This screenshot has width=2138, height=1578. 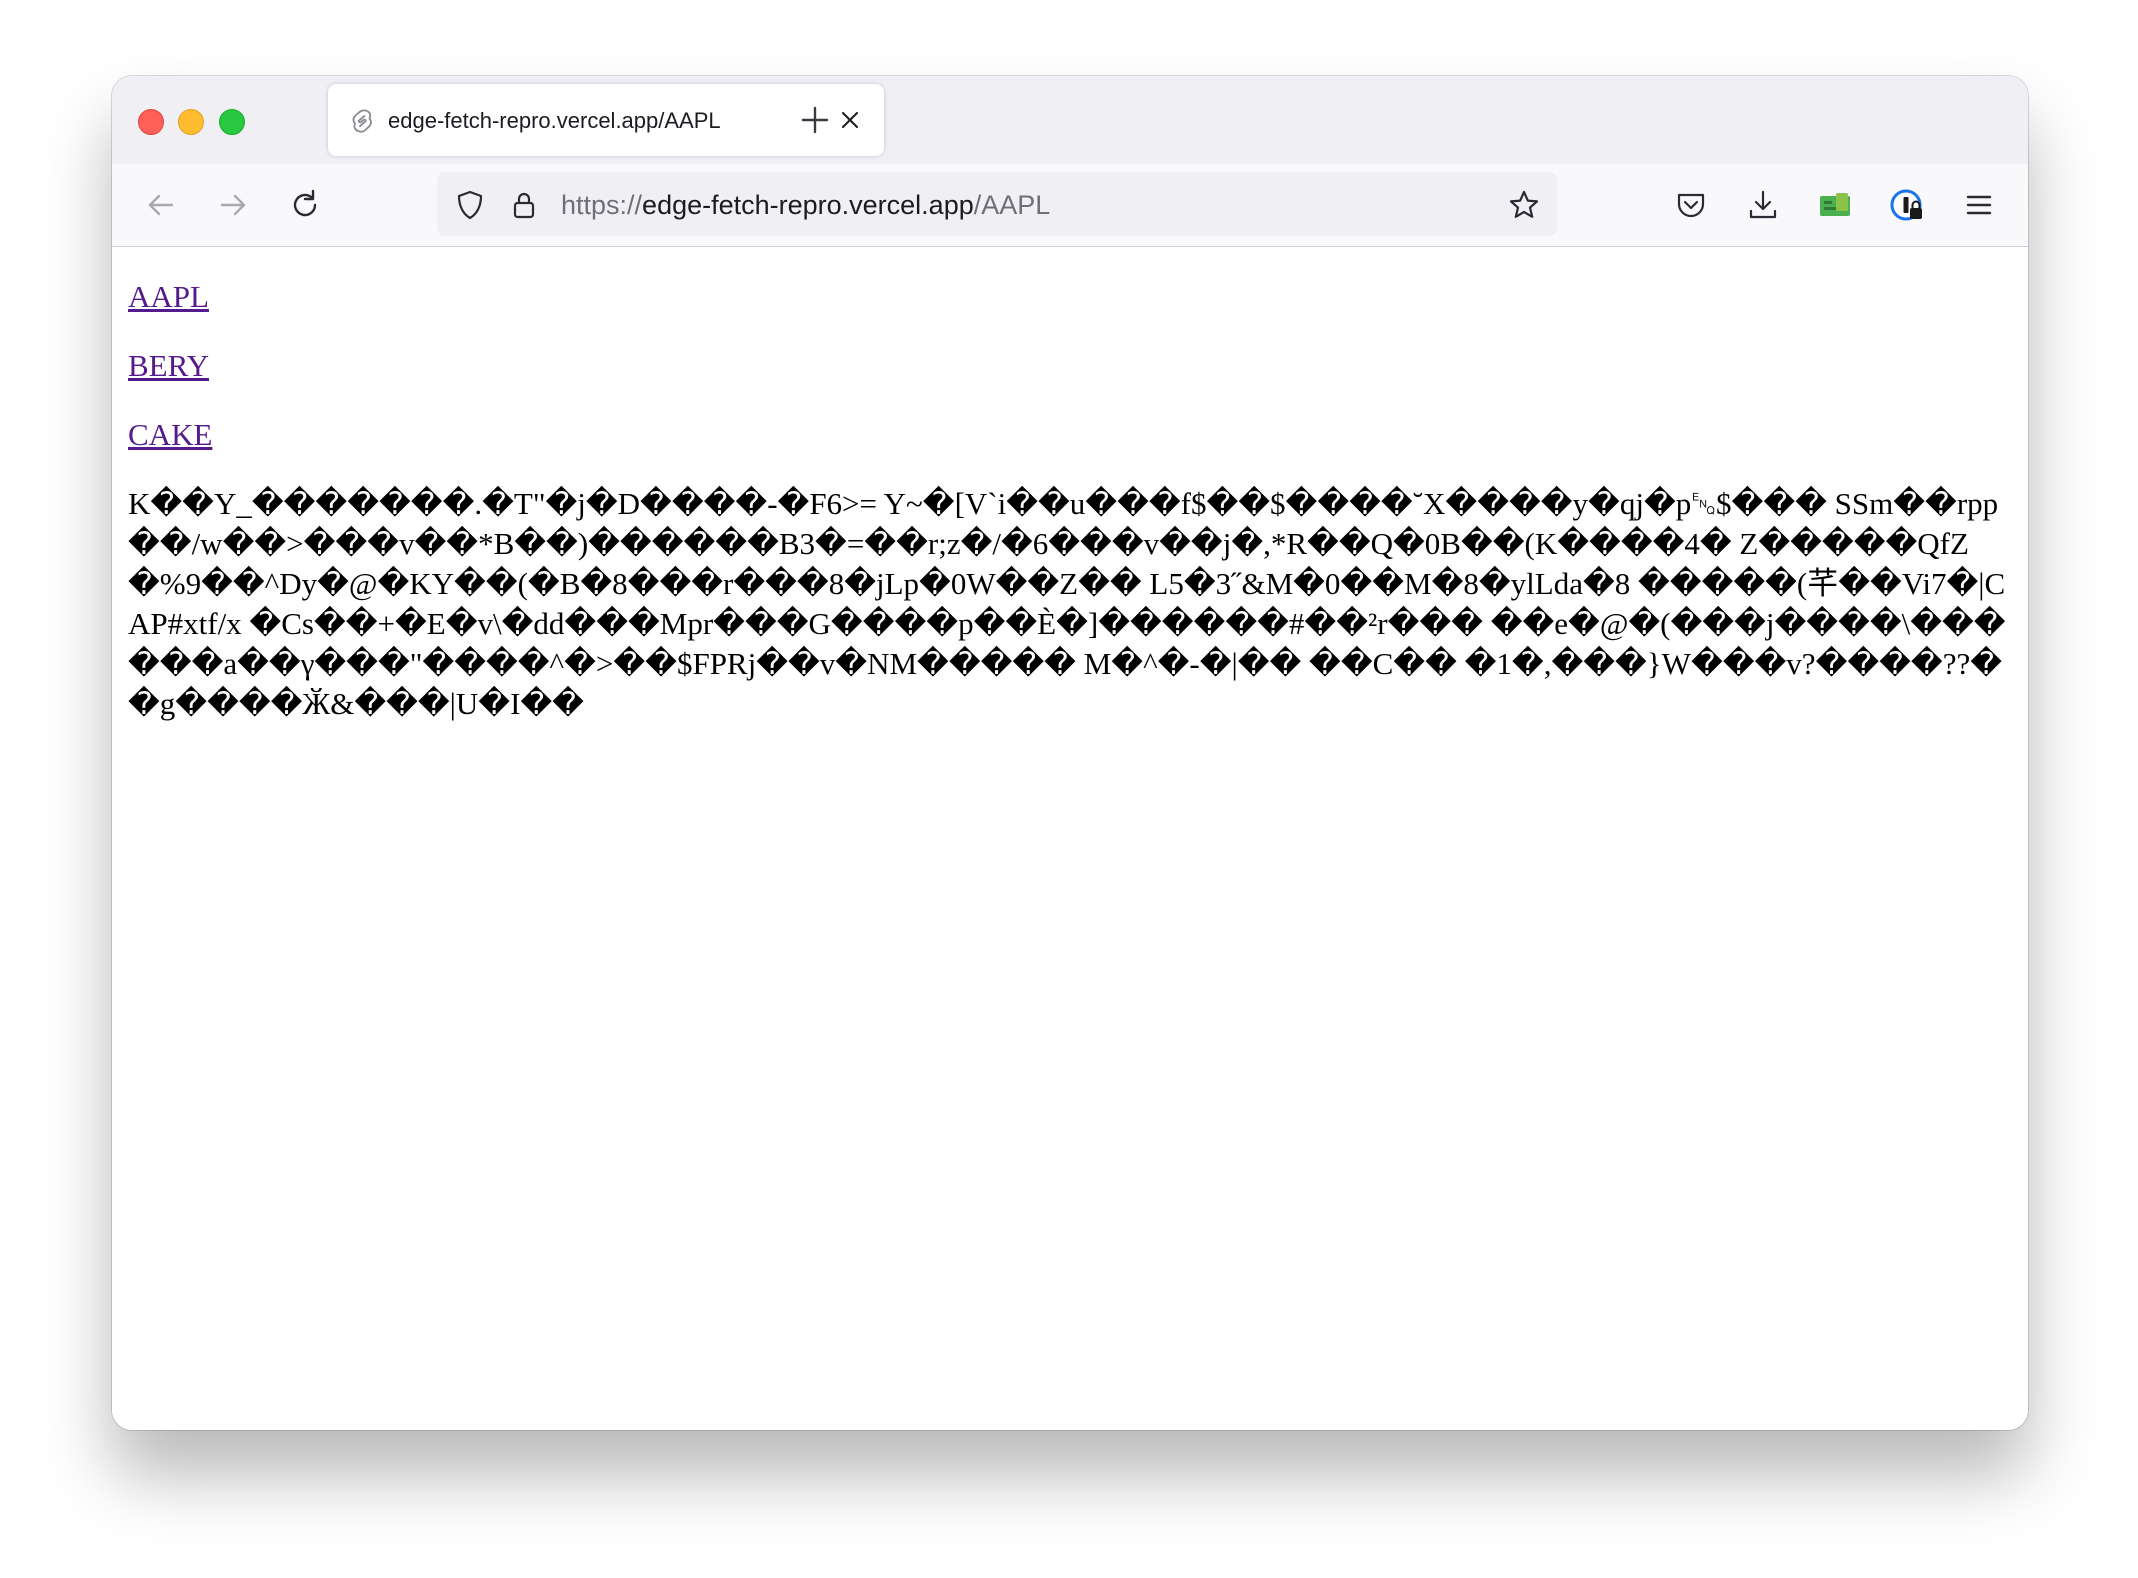 What do you see at coordinates (362, 121) in the screenshot?
I see `svelte-icon` at bounding box center [362, 121].